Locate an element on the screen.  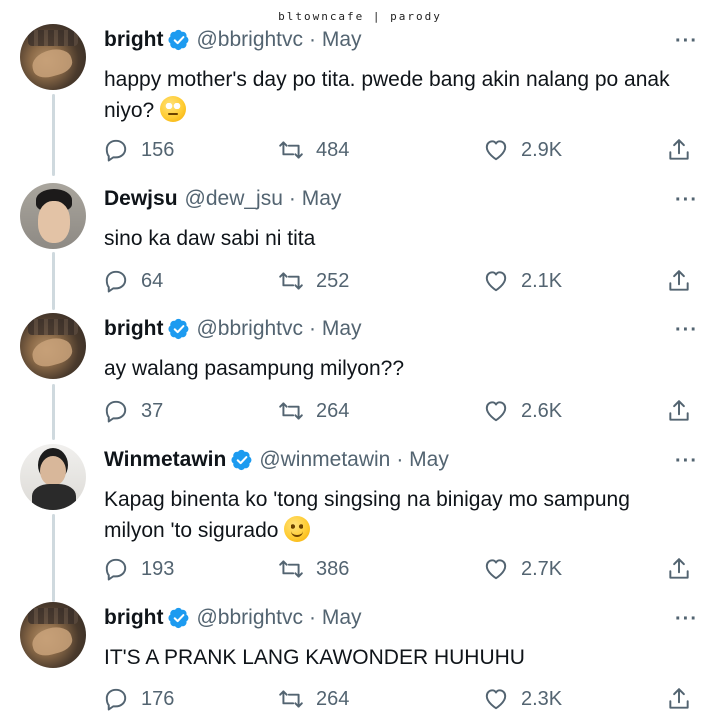
like-count: 2.7K is located at coordinates (542, 568).